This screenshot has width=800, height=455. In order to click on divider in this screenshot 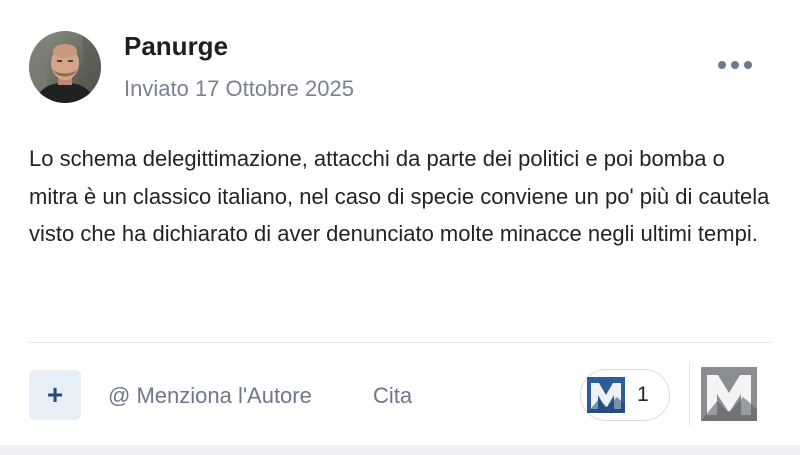, I will do `click(400, 342)`.